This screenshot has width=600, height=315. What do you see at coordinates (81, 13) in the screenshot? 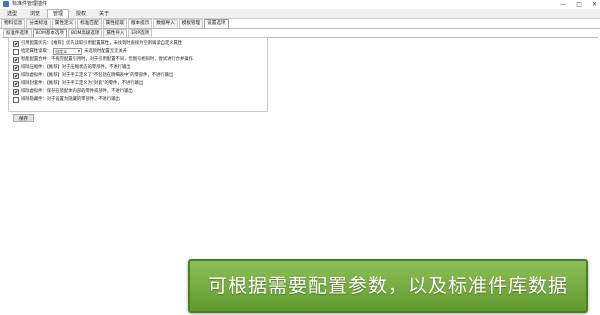
I see `tab-license: 授权` at bounding box center [81, 13].